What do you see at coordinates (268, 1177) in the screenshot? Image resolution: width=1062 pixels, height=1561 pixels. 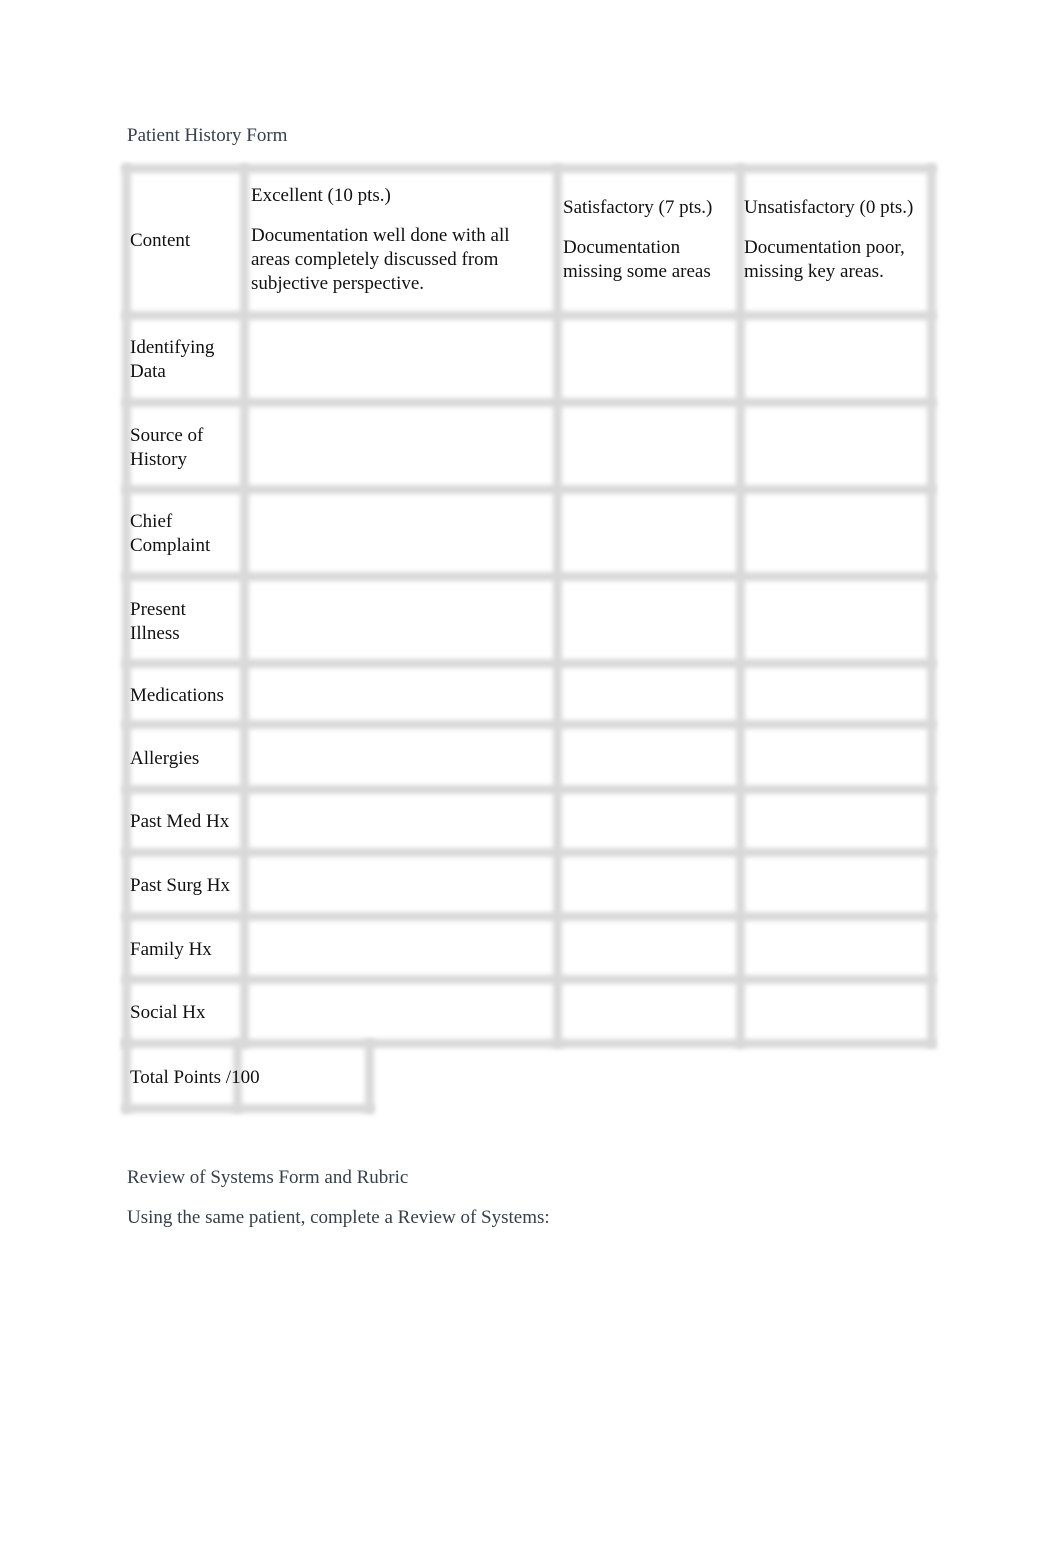 I see `review-of-systems-title: Review of Systems Form and Rubric` at bounding box center [268, 1177].